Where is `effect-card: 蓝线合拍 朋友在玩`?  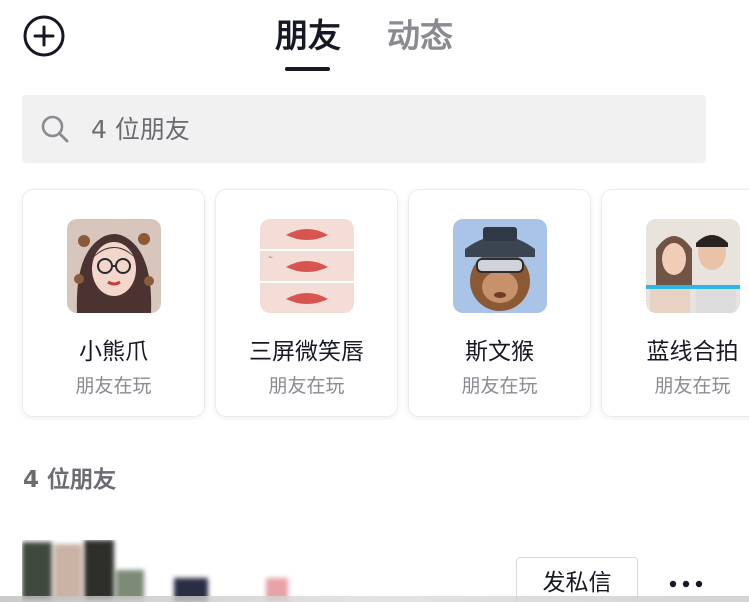 effect-card: 蓝线合拍 朋友在玩 is located at coordinates (675, 303).